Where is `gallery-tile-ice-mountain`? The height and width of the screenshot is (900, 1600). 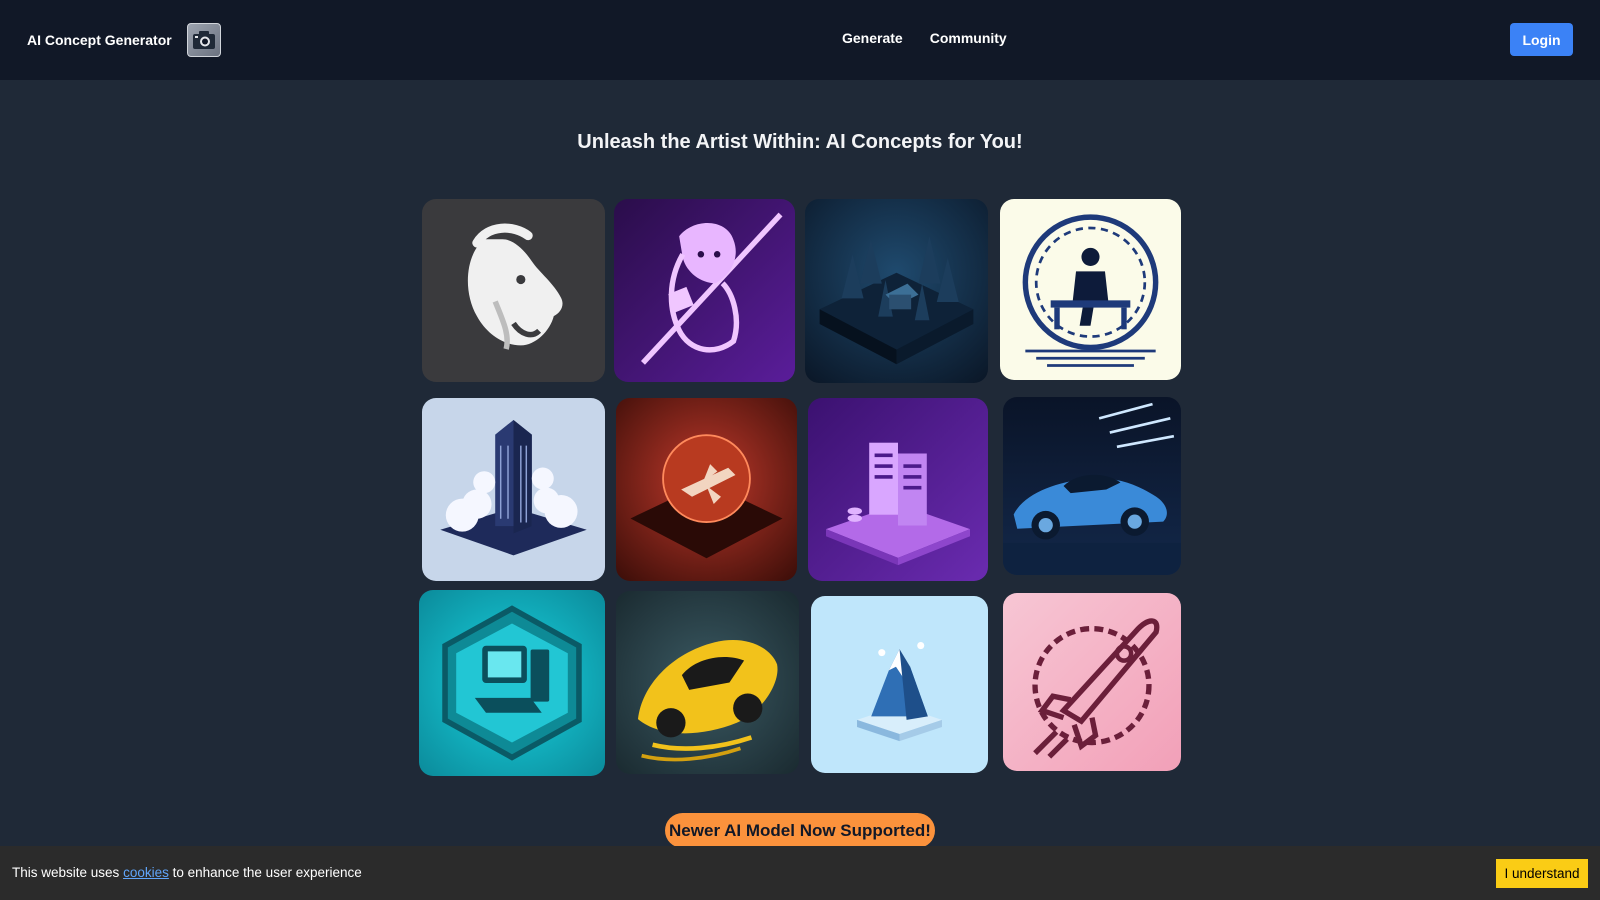
gallery-tile-ice-mountain is located at coordinates (899, 684).